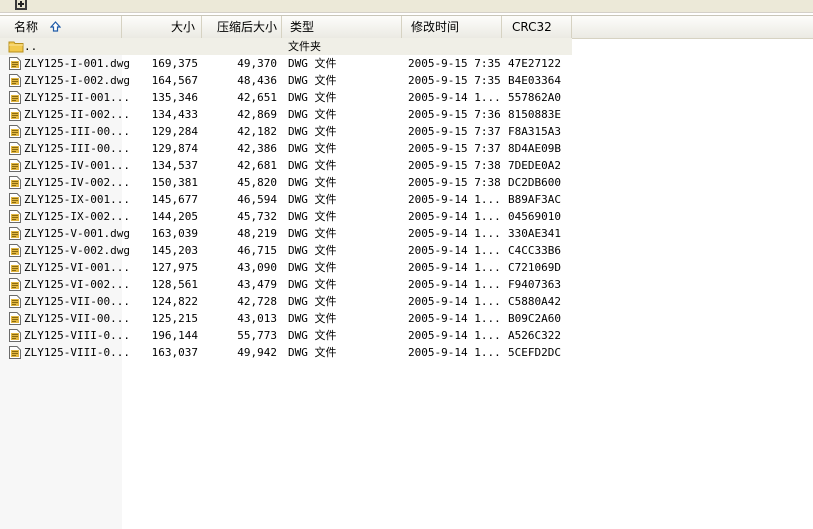  I want to click on file-packed-size: 43,013, so click(257, 318).